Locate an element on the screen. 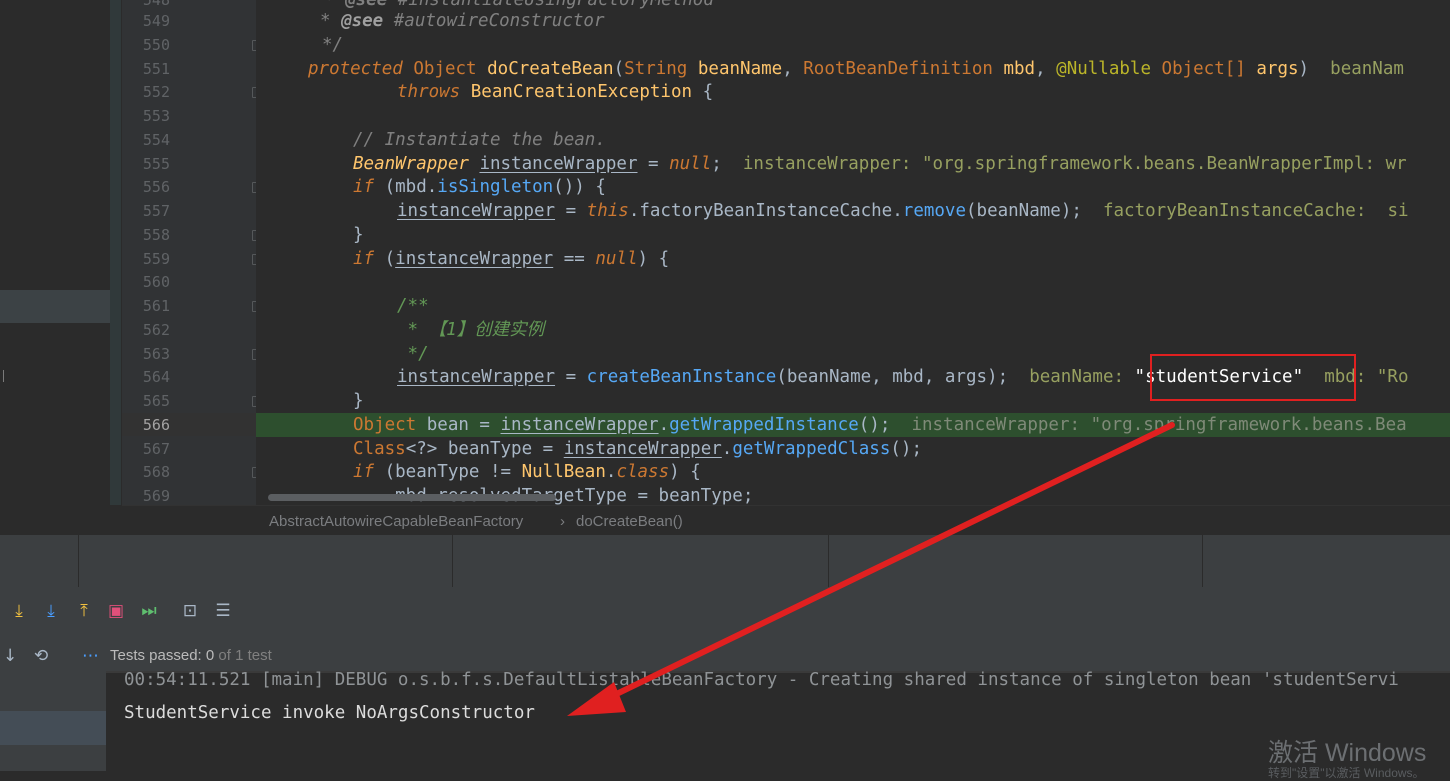 This screenshot has height=781, width=1450. force-step-into-icon: ⤓ is located at coordinates (51, 611).